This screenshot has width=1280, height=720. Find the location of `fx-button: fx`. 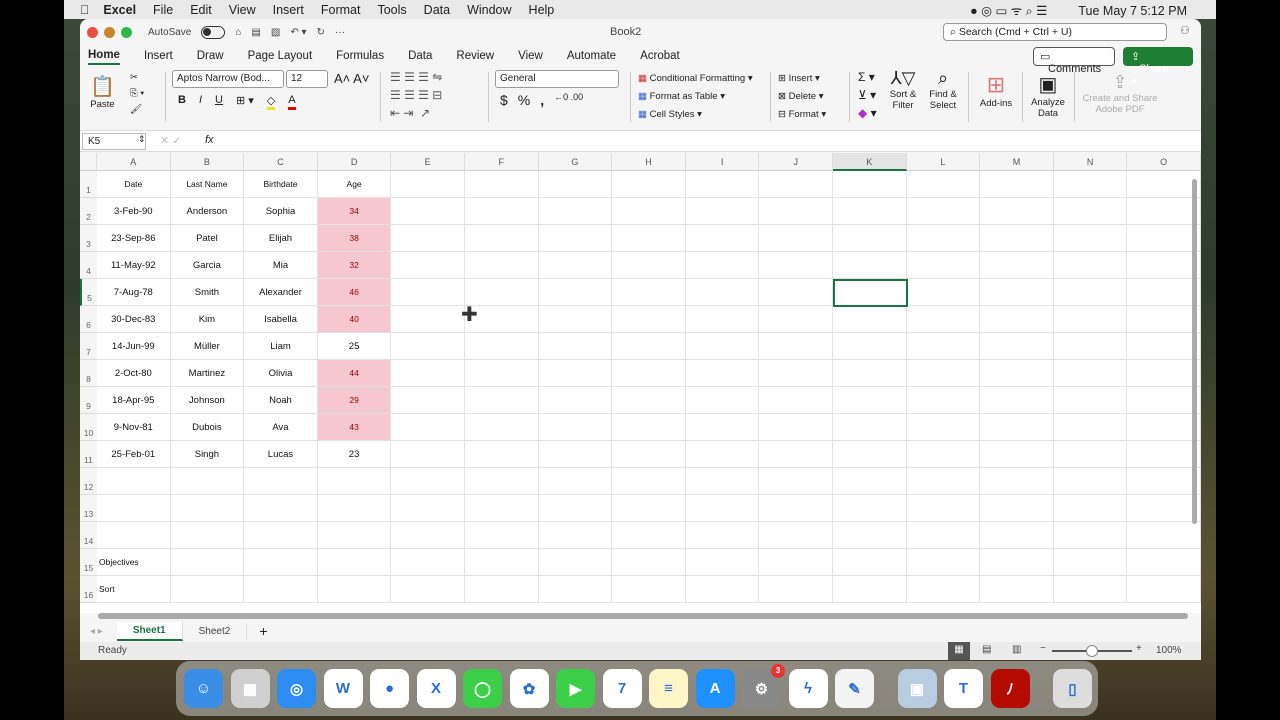

fx-button: fx is located at coordinates (209, 140).